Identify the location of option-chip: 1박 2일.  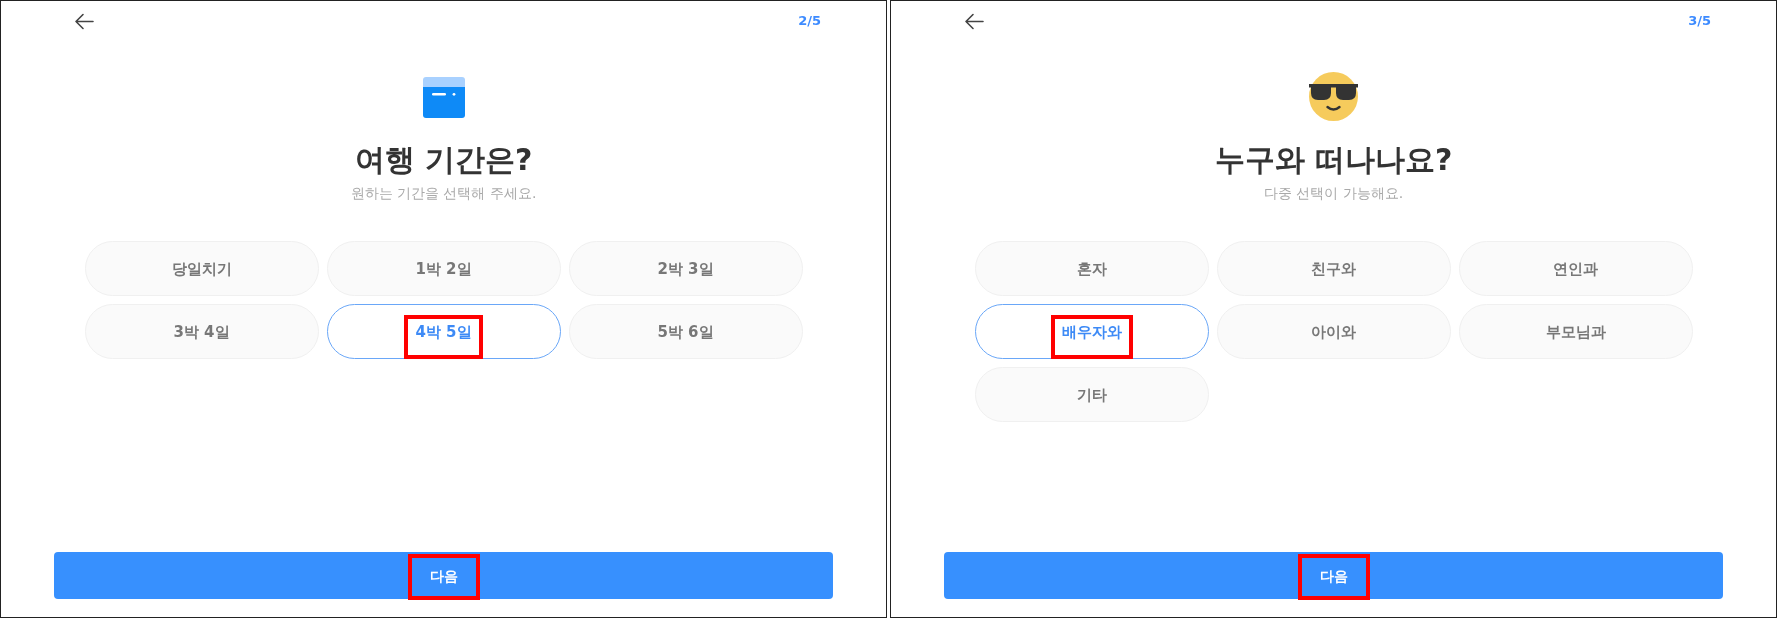
(443, 268).